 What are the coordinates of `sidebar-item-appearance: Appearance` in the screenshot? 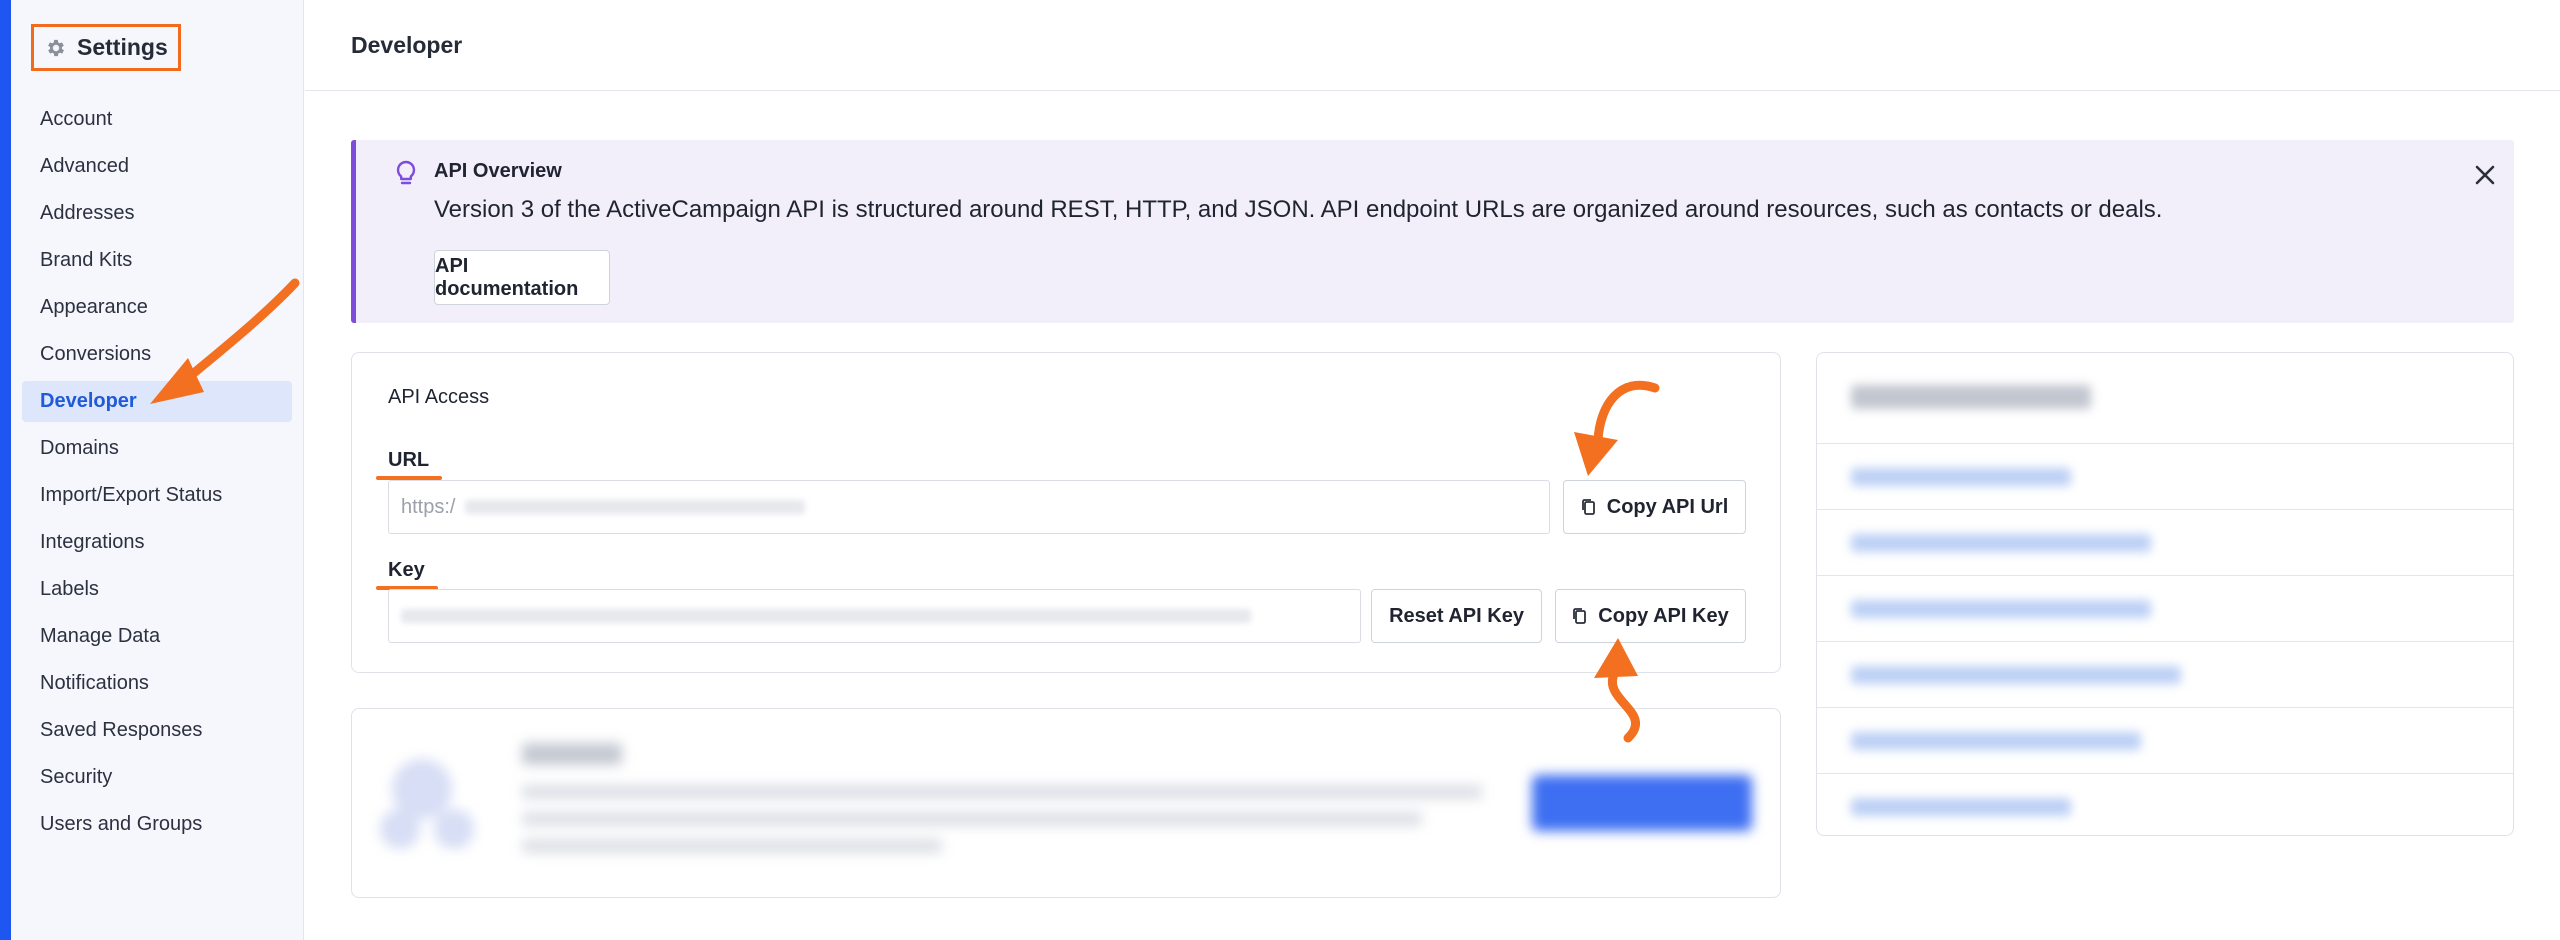 It's located at (157, 307).